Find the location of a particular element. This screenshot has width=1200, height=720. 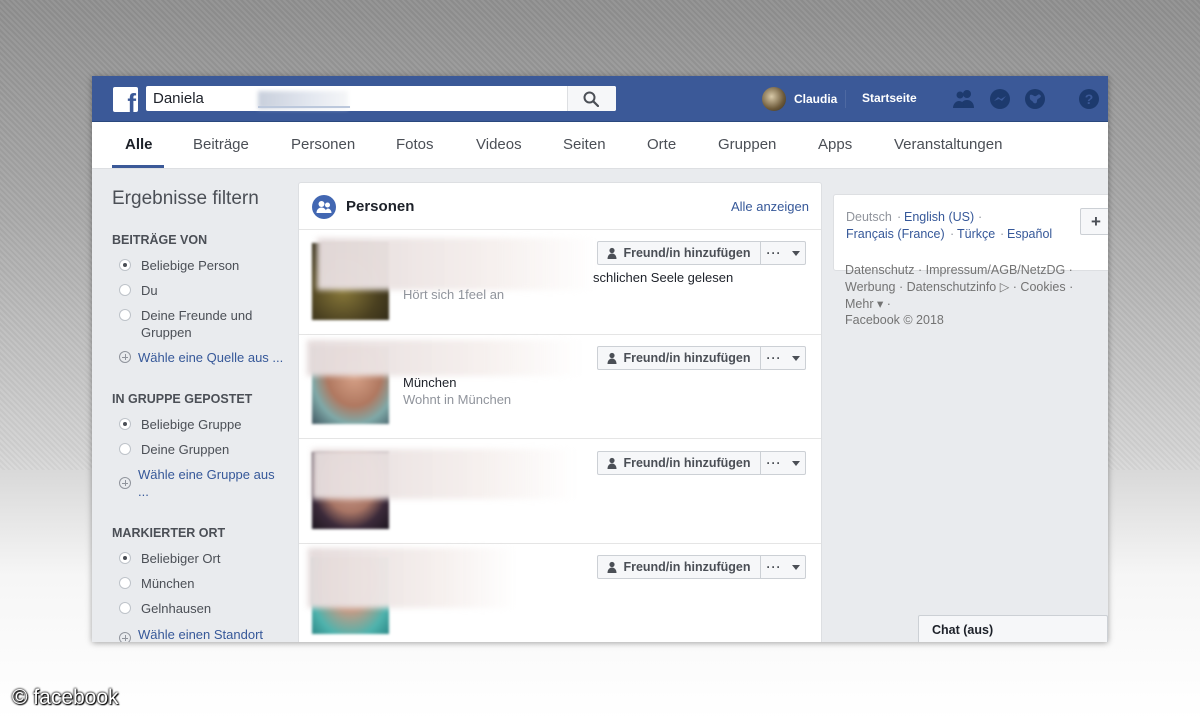

filter-option: Deine Freunde und Gruppen is located at coordinates (194, 324).